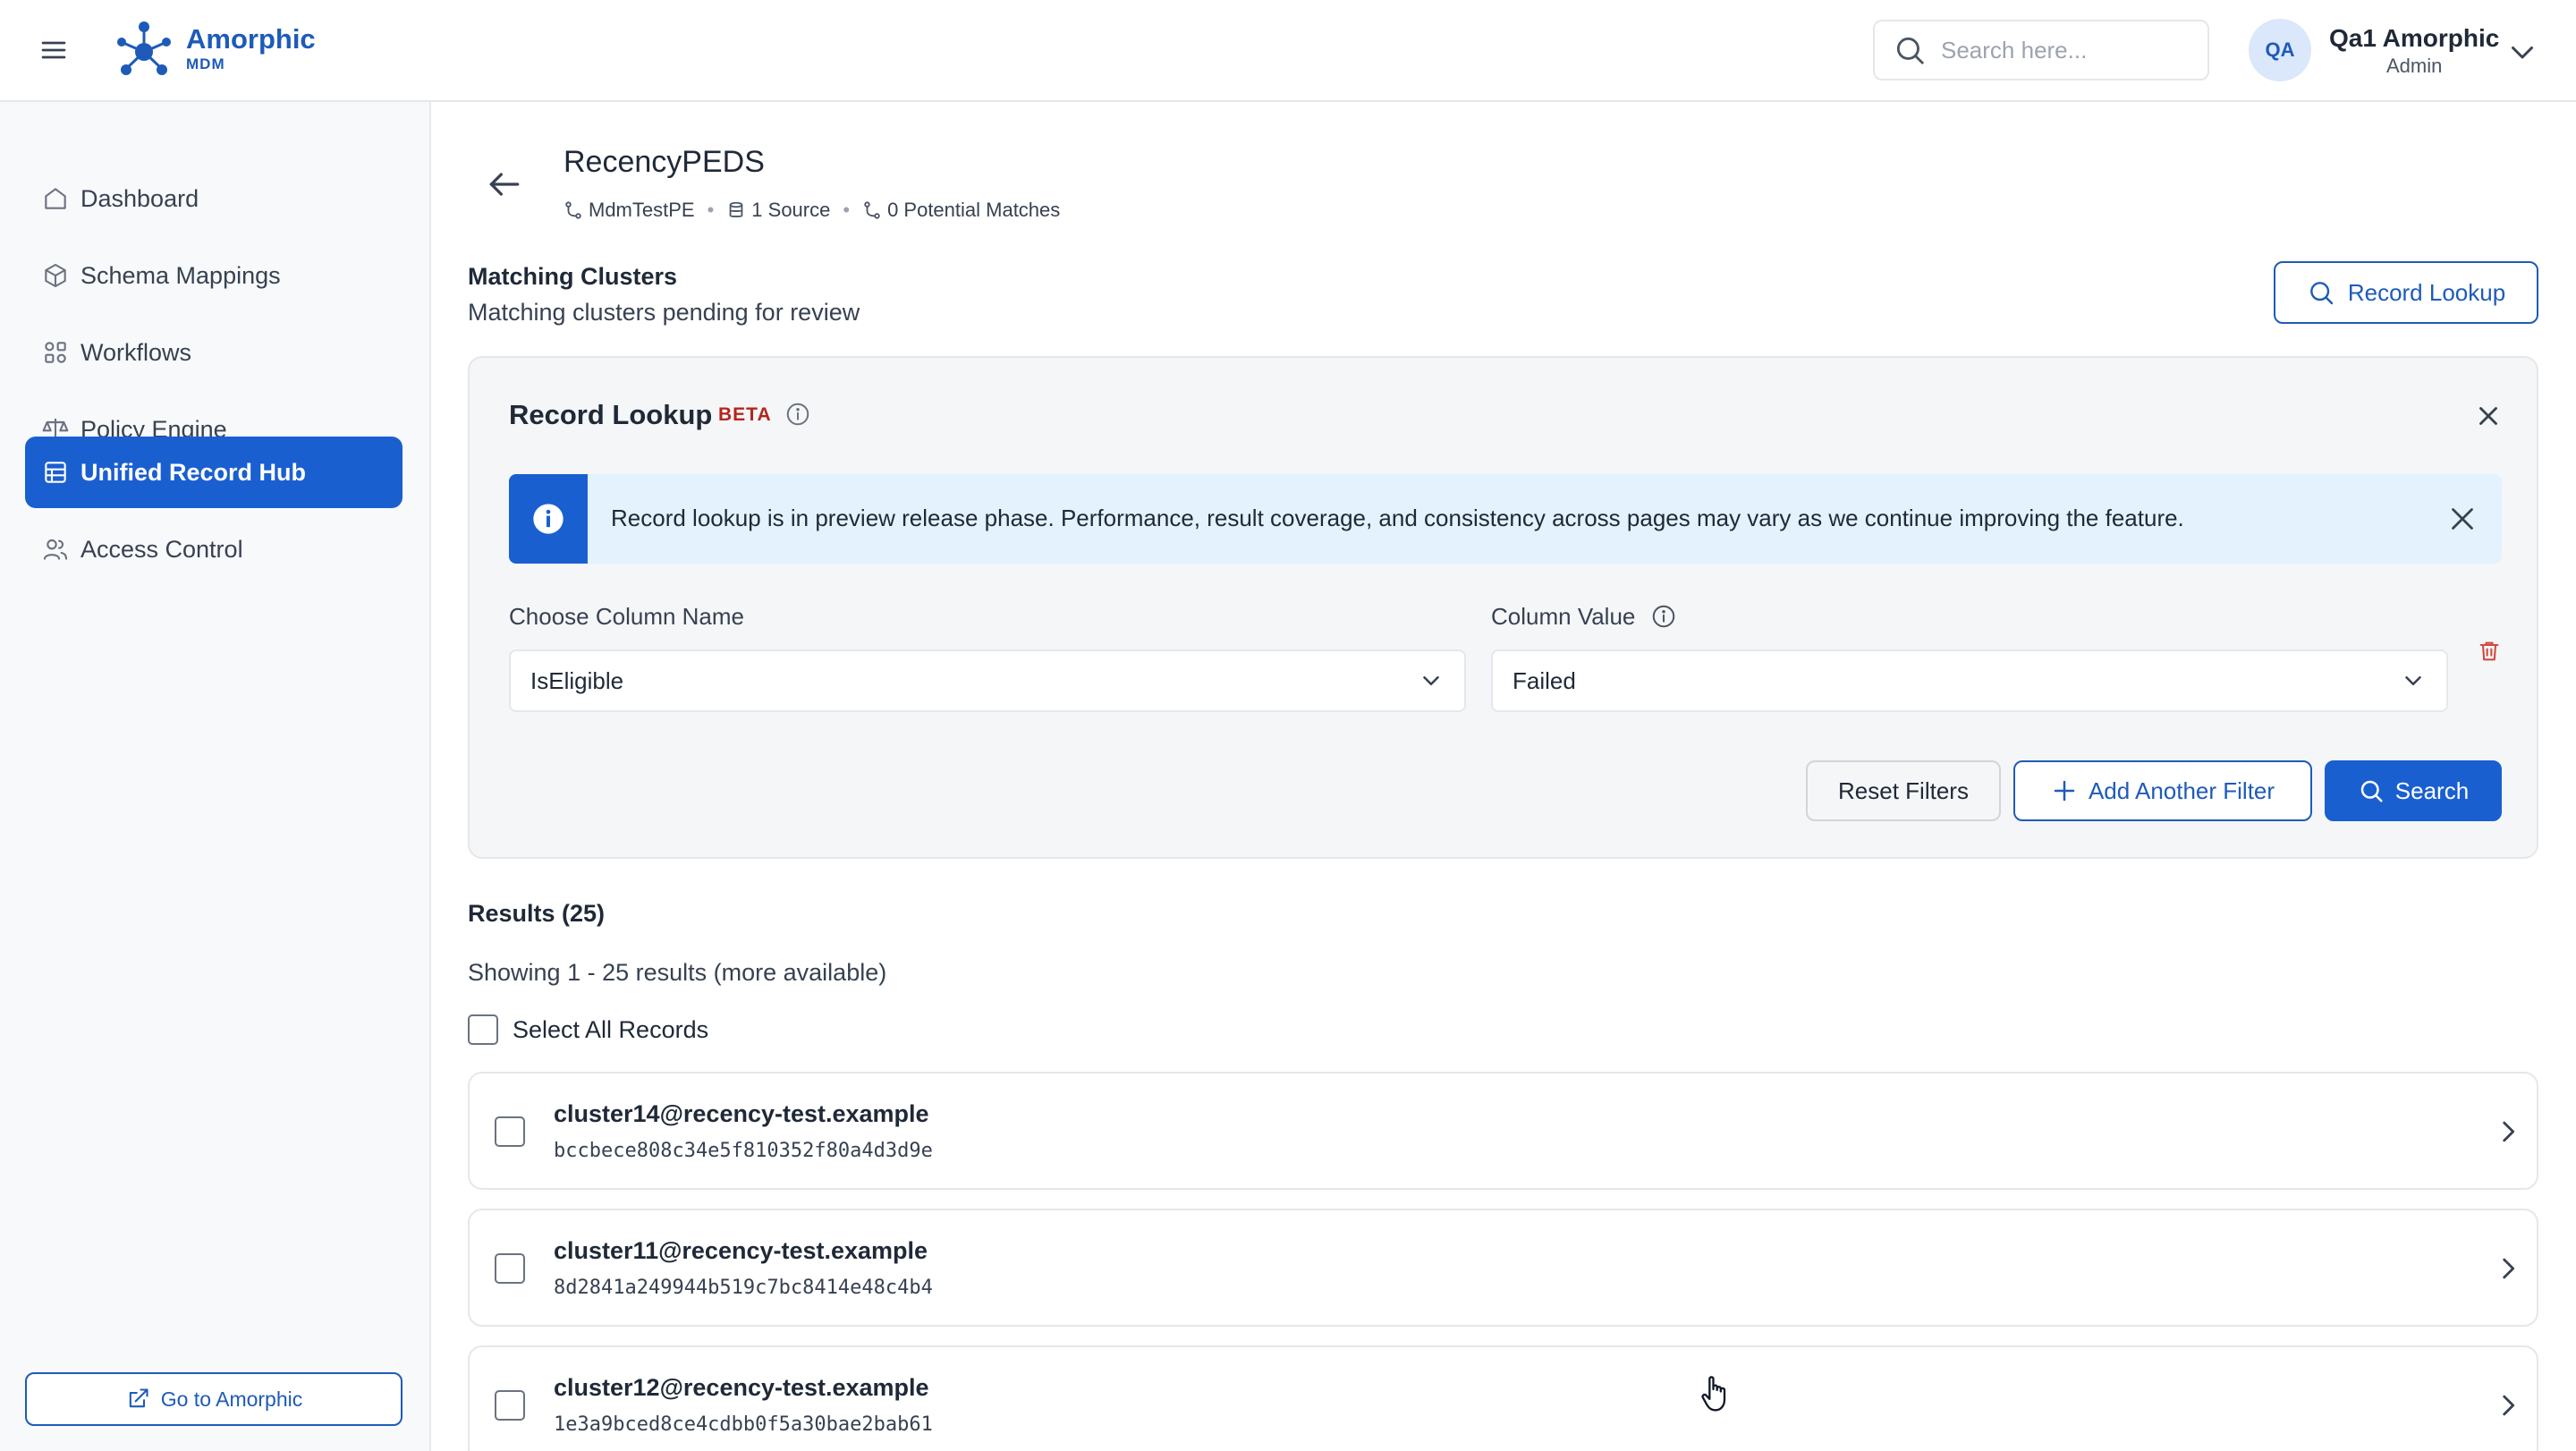  Describe the element at coordinates (2066, 50) in the screenshot. I see `search-input` at that location.